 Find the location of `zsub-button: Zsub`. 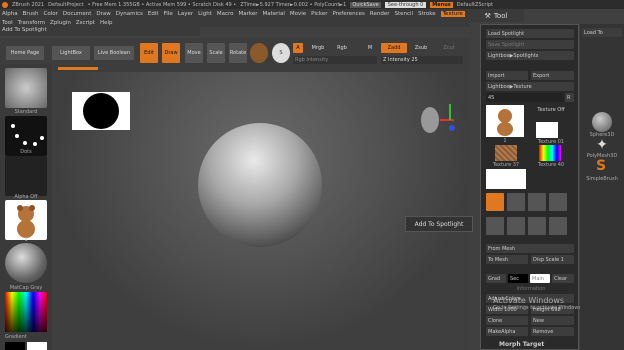

zsub-button: Zsub is located at coordinates (421, 48).